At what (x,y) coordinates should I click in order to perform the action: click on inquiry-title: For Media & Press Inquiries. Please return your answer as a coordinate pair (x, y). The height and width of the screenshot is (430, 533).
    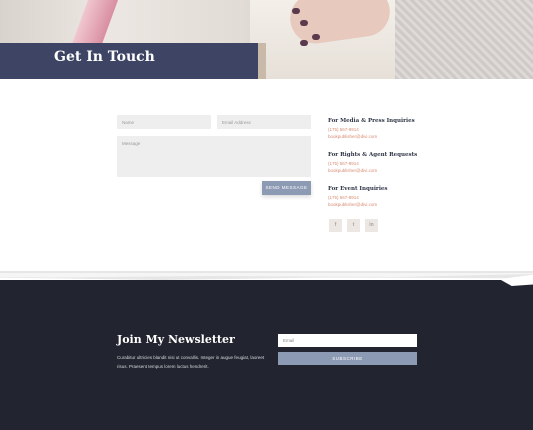
    Looking at the image, I should click on (371, 121).